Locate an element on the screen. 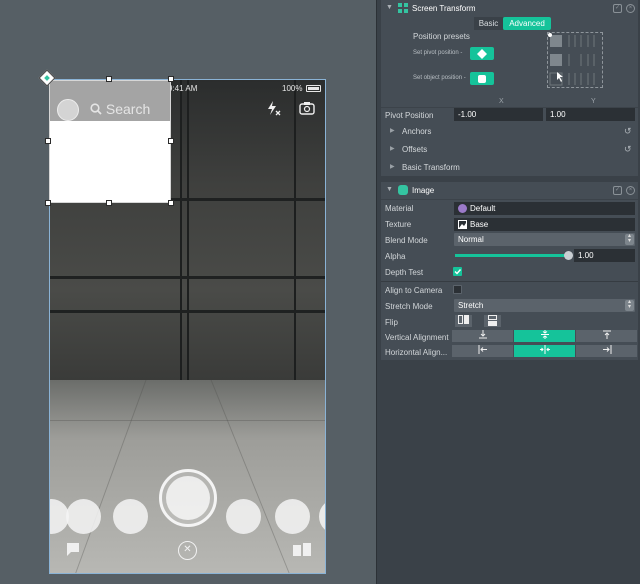 This screenshot has width=640, height=584. chat-icon is located at coordinates (73, 550).